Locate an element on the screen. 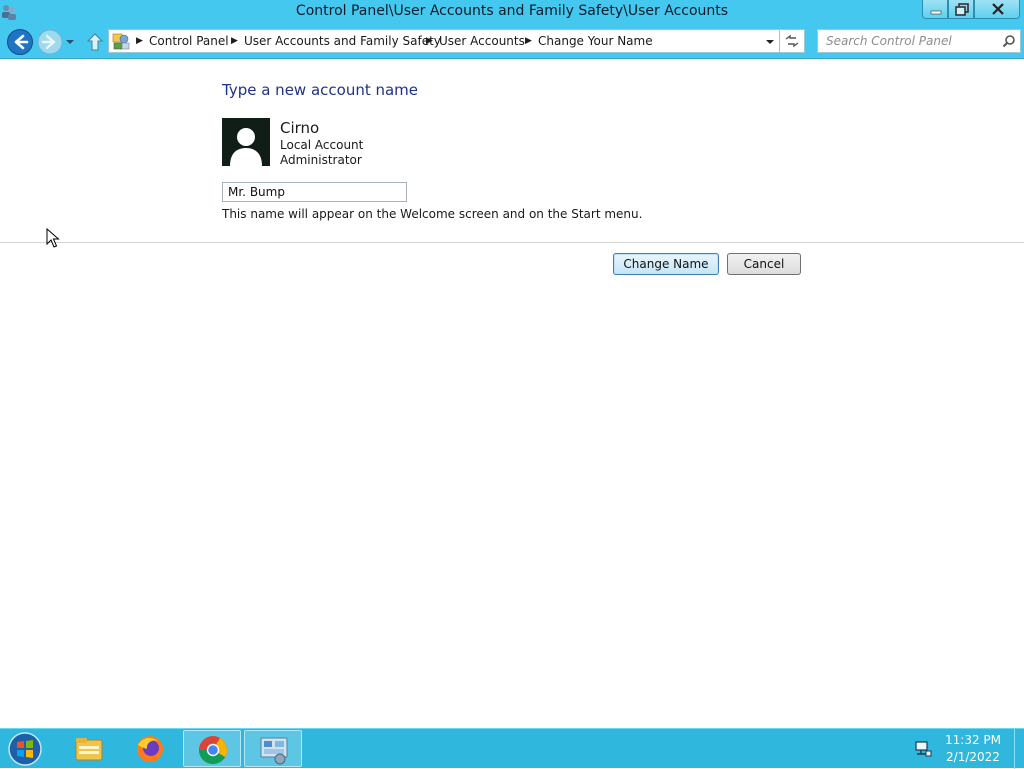 The image size is (1024, 769). taskbar-file-explorer is located at coordinates (89, 748).